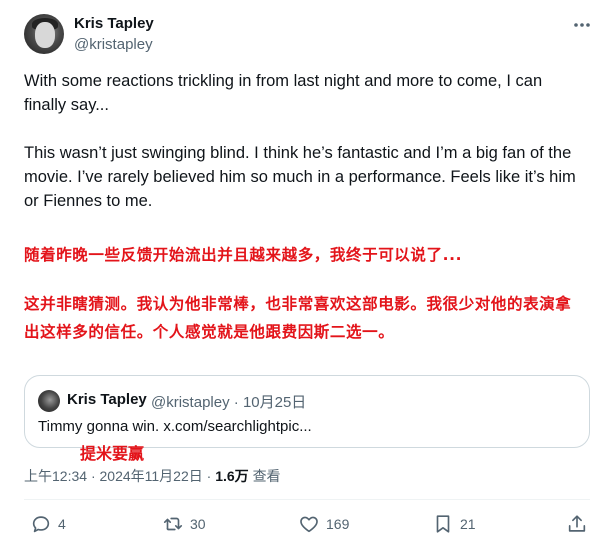  What do you see at coordinates (274, 402) in the screenshot?
I see `quoted-date: 10月25日` at bounding box center [274, 402].